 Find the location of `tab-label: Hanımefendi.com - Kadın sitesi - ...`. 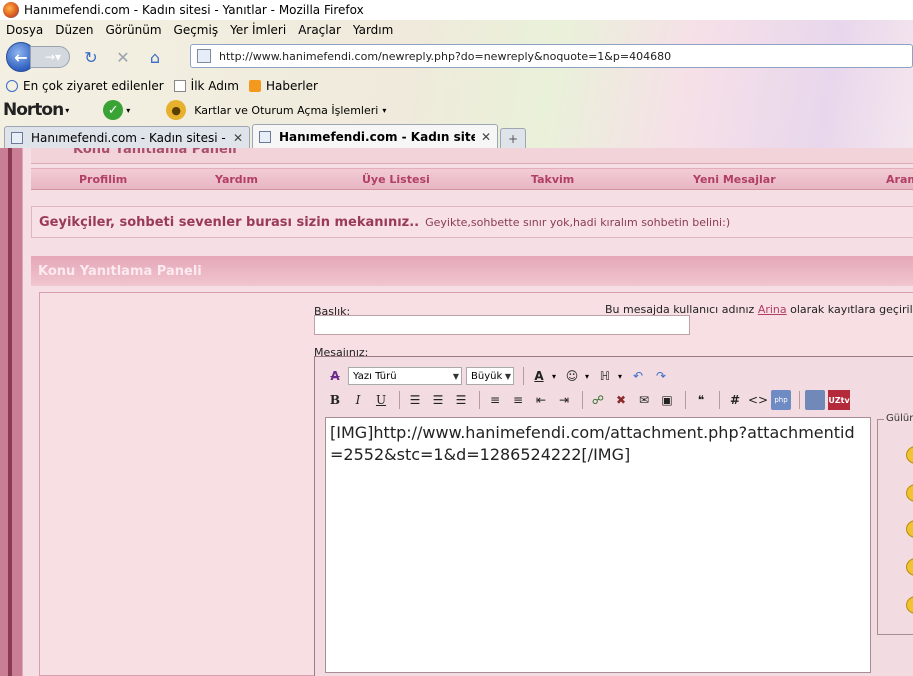

tab-label: Hanımefendi.com - Kadın sitesi - ... is located at coordinates (377, 136).